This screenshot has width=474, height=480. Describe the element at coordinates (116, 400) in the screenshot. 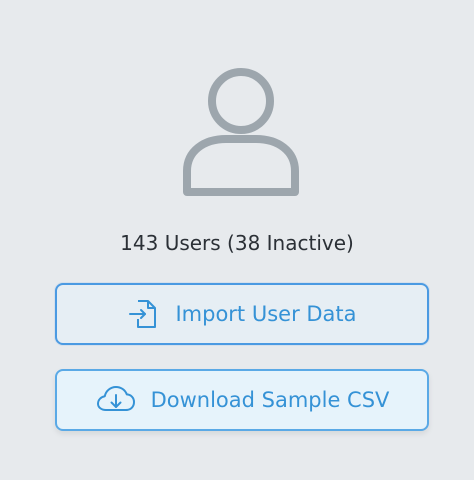

I see `cloud-download-icon` at that location.